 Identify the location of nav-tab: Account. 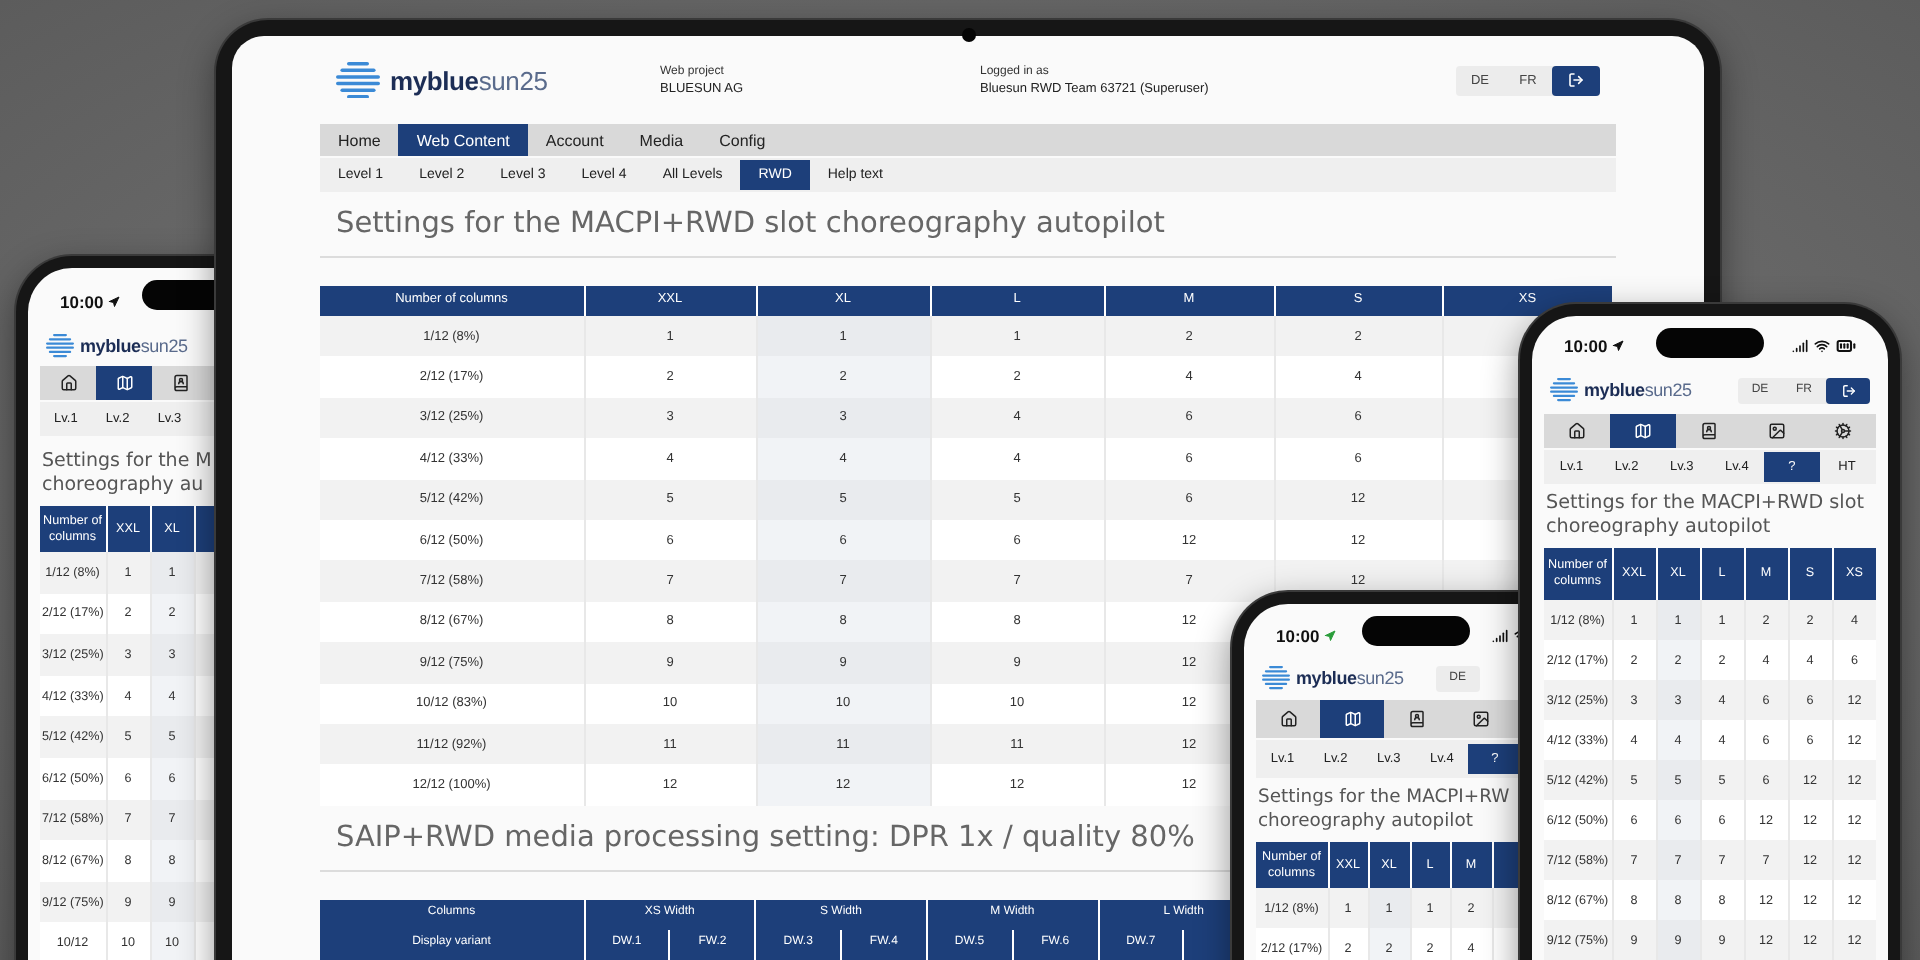
(574, 140).